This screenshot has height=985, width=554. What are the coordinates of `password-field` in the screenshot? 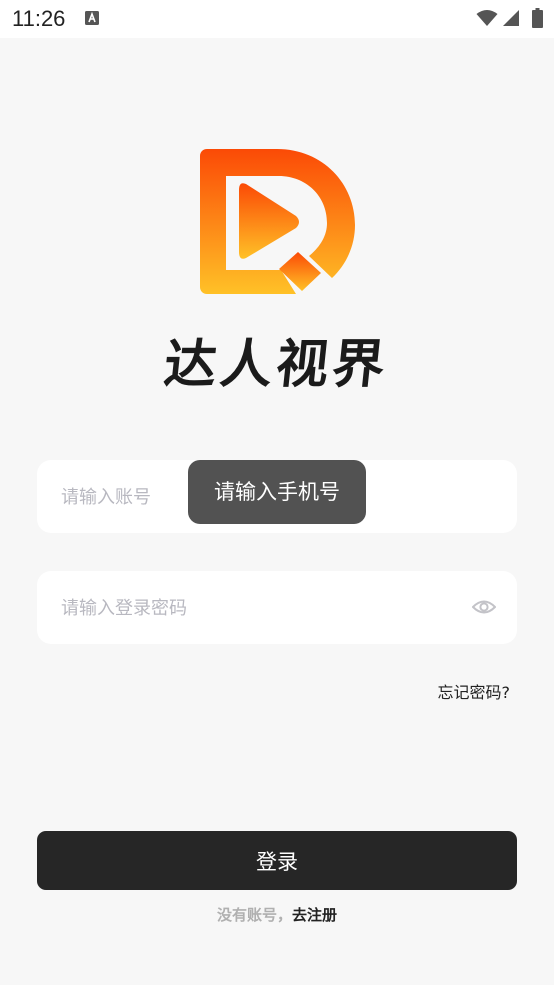 It's located at (277, 608).